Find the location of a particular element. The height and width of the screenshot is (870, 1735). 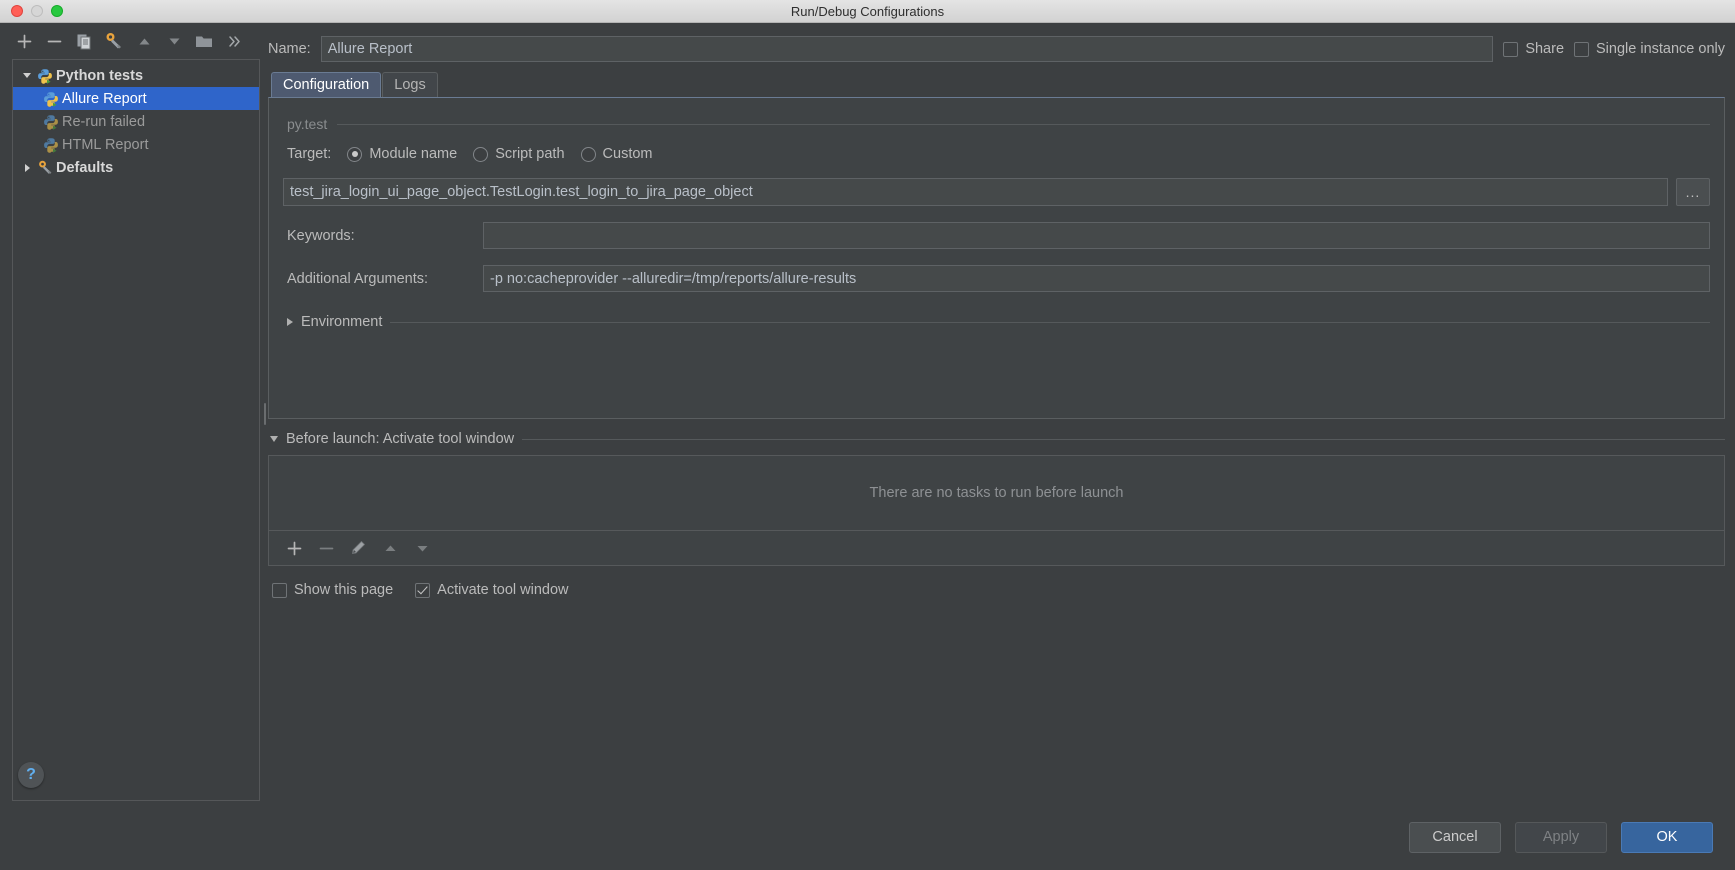

pytest-section-label: py.test is located at coordinates (307, 124).